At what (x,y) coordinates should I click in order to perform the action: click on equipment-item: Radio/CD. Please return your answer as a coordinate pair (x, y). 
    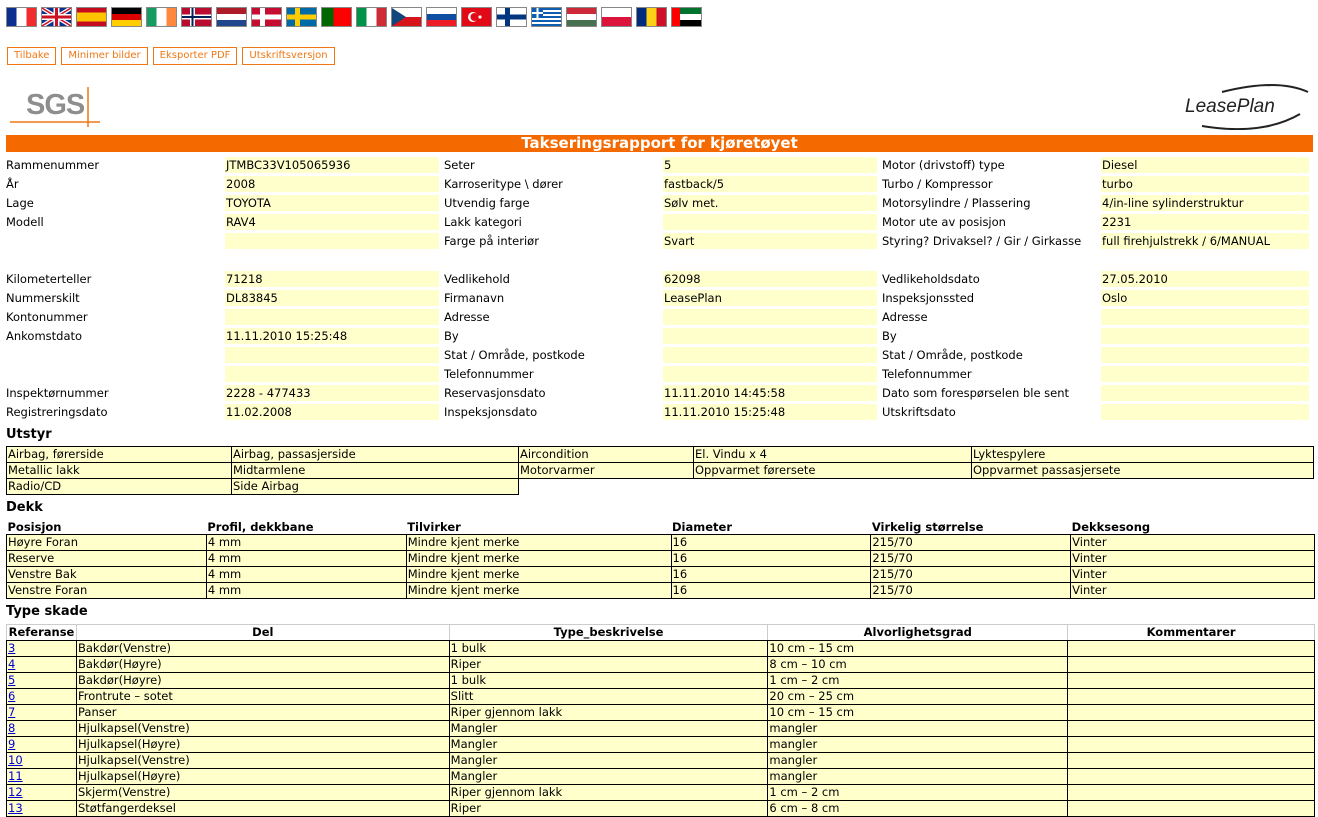
    Looking at the image, I should click on (119, 486).